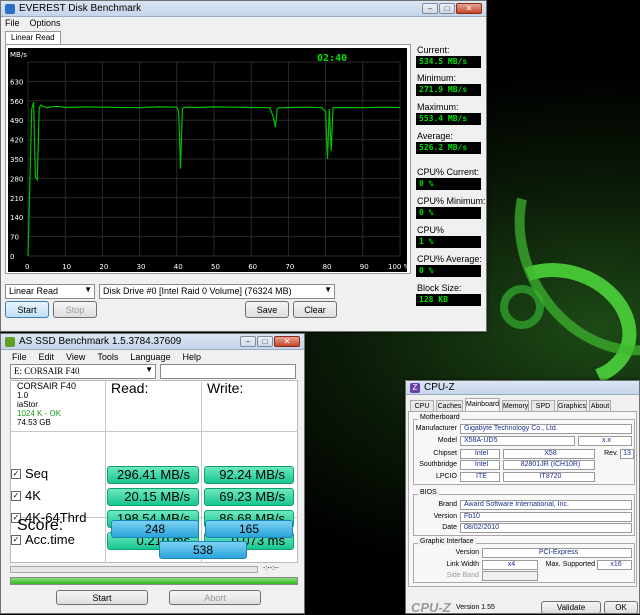 This screenshot has width=640, height=615. What do you see at coordinates (16, 179) in the screenshot?
I see `y-tick-label: 280` at bounding box center [16, 179].